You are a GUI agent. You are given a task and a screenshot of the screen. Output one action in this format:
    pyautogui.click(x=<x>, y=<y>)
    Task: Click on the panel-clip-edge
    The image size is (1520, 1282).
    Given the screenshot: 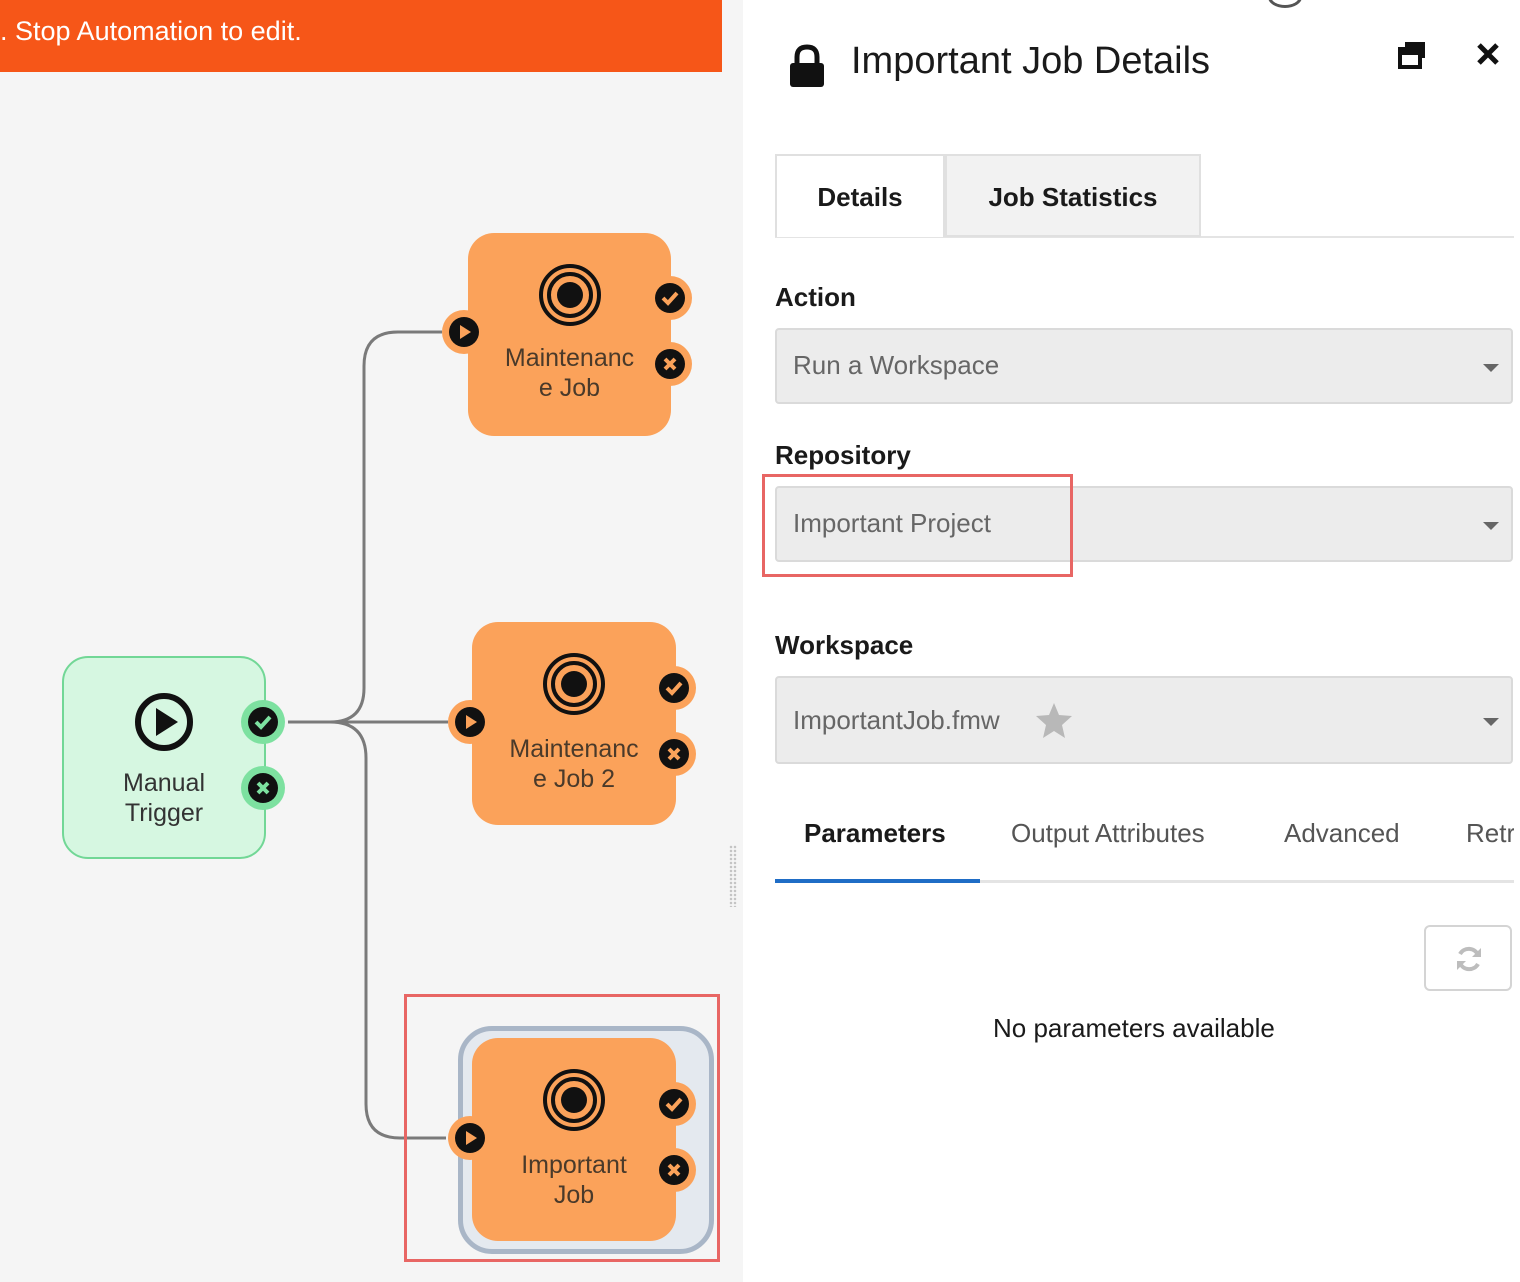 What is the action you would take?
    pyautogui.click(x=1517, y=840)
    